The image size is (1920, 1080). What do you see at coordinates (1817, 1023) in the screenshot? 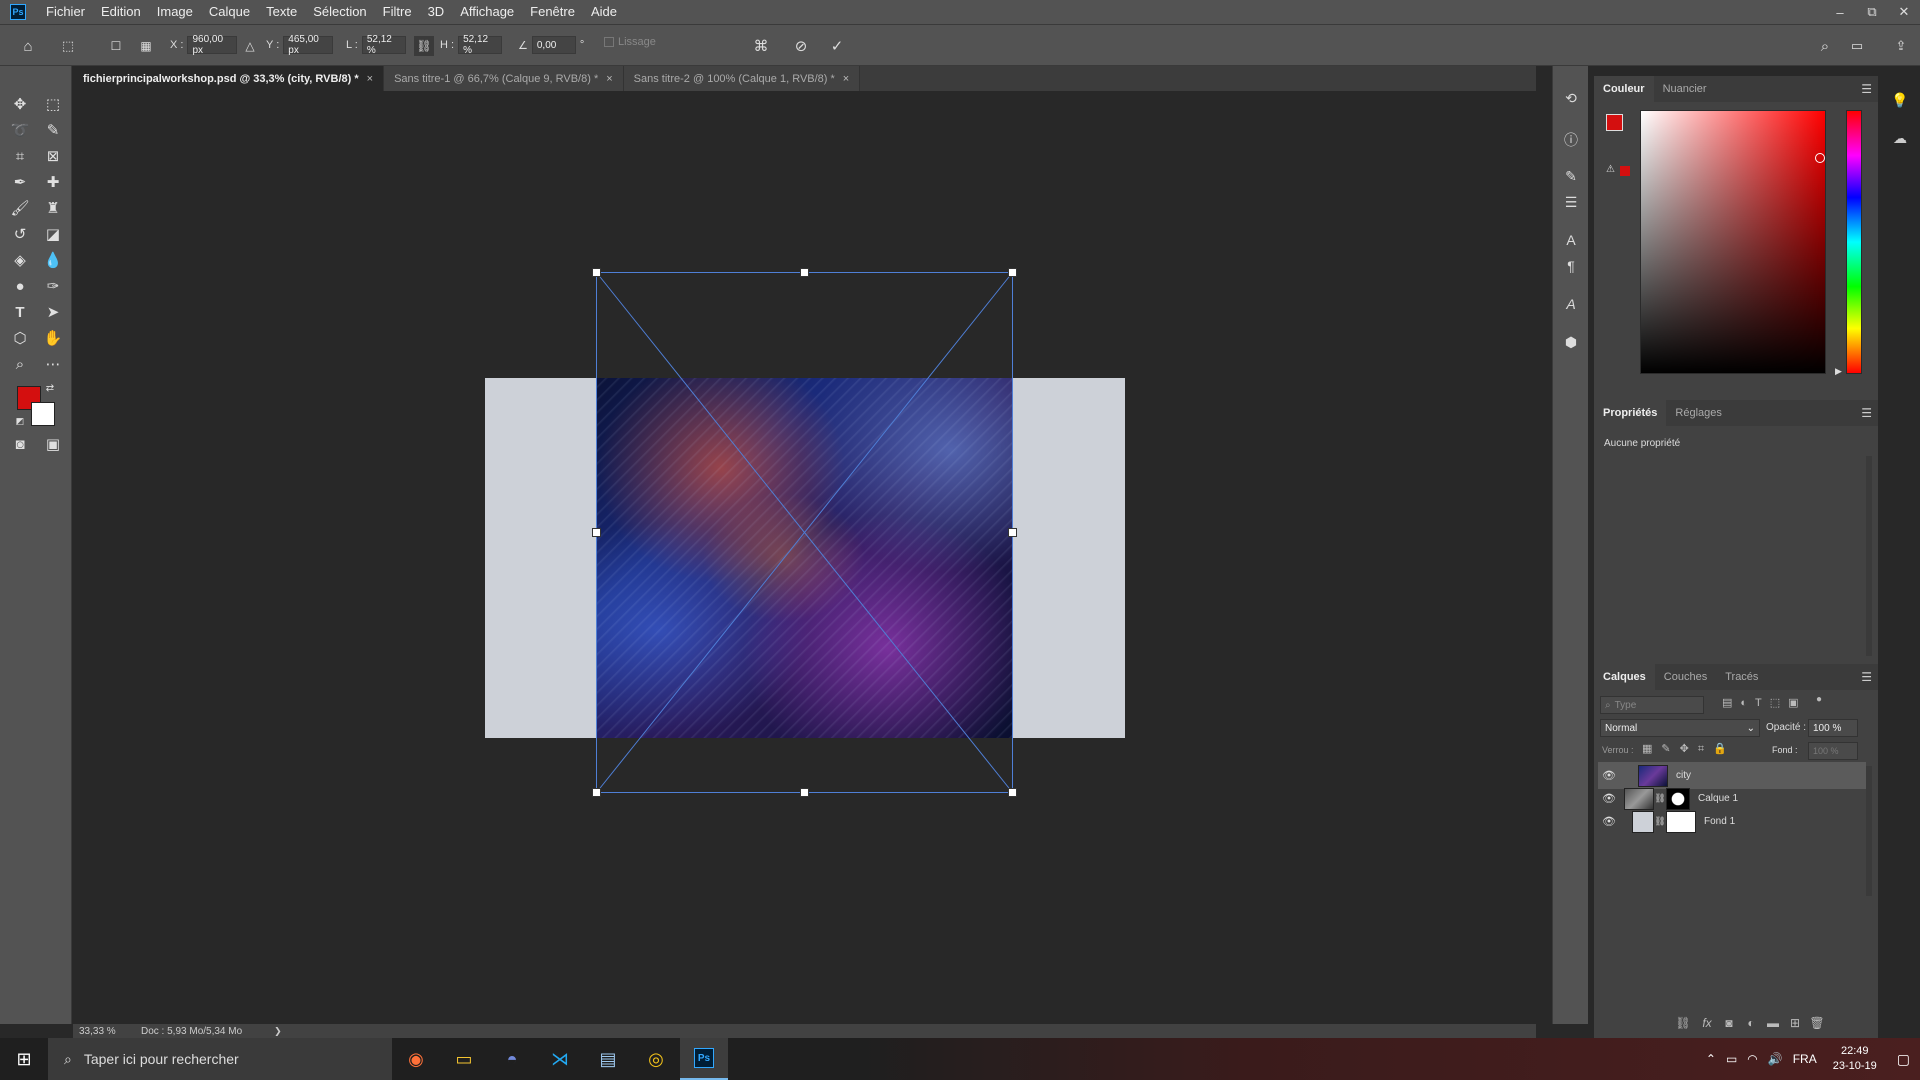
I see `delete-layer-icon: 🗑` at bounding box center [1817, 1023].